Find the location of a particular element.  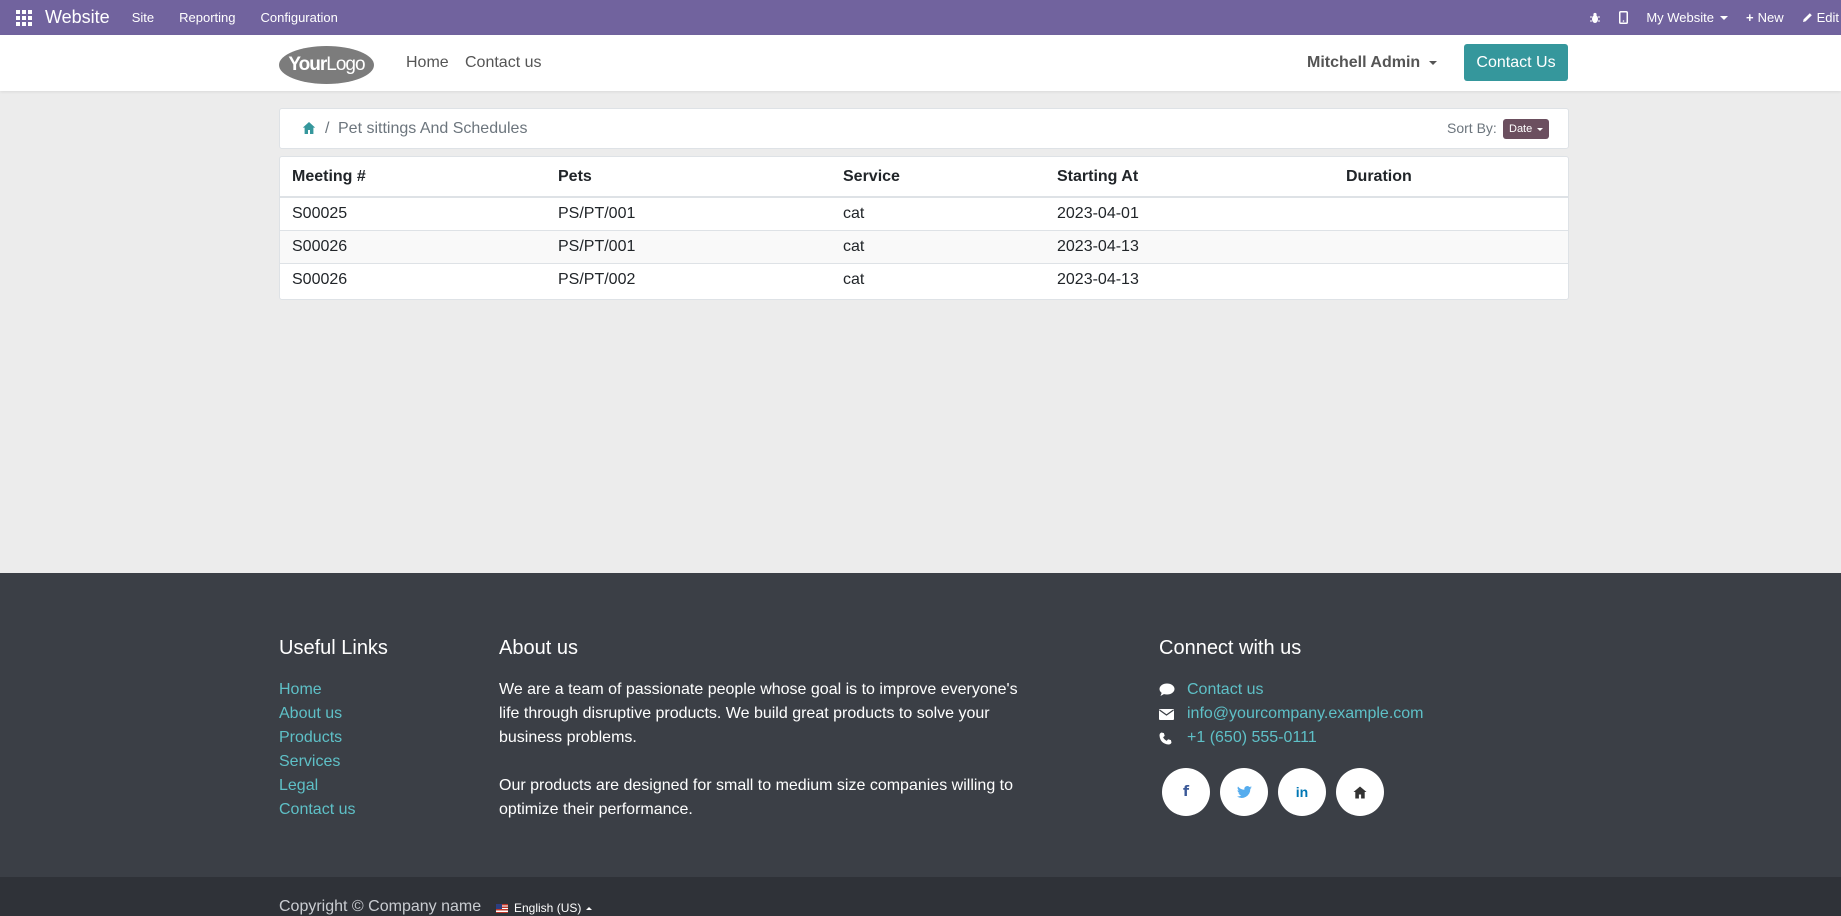

language-selector: English (US) is located at coordinates (544, 908).